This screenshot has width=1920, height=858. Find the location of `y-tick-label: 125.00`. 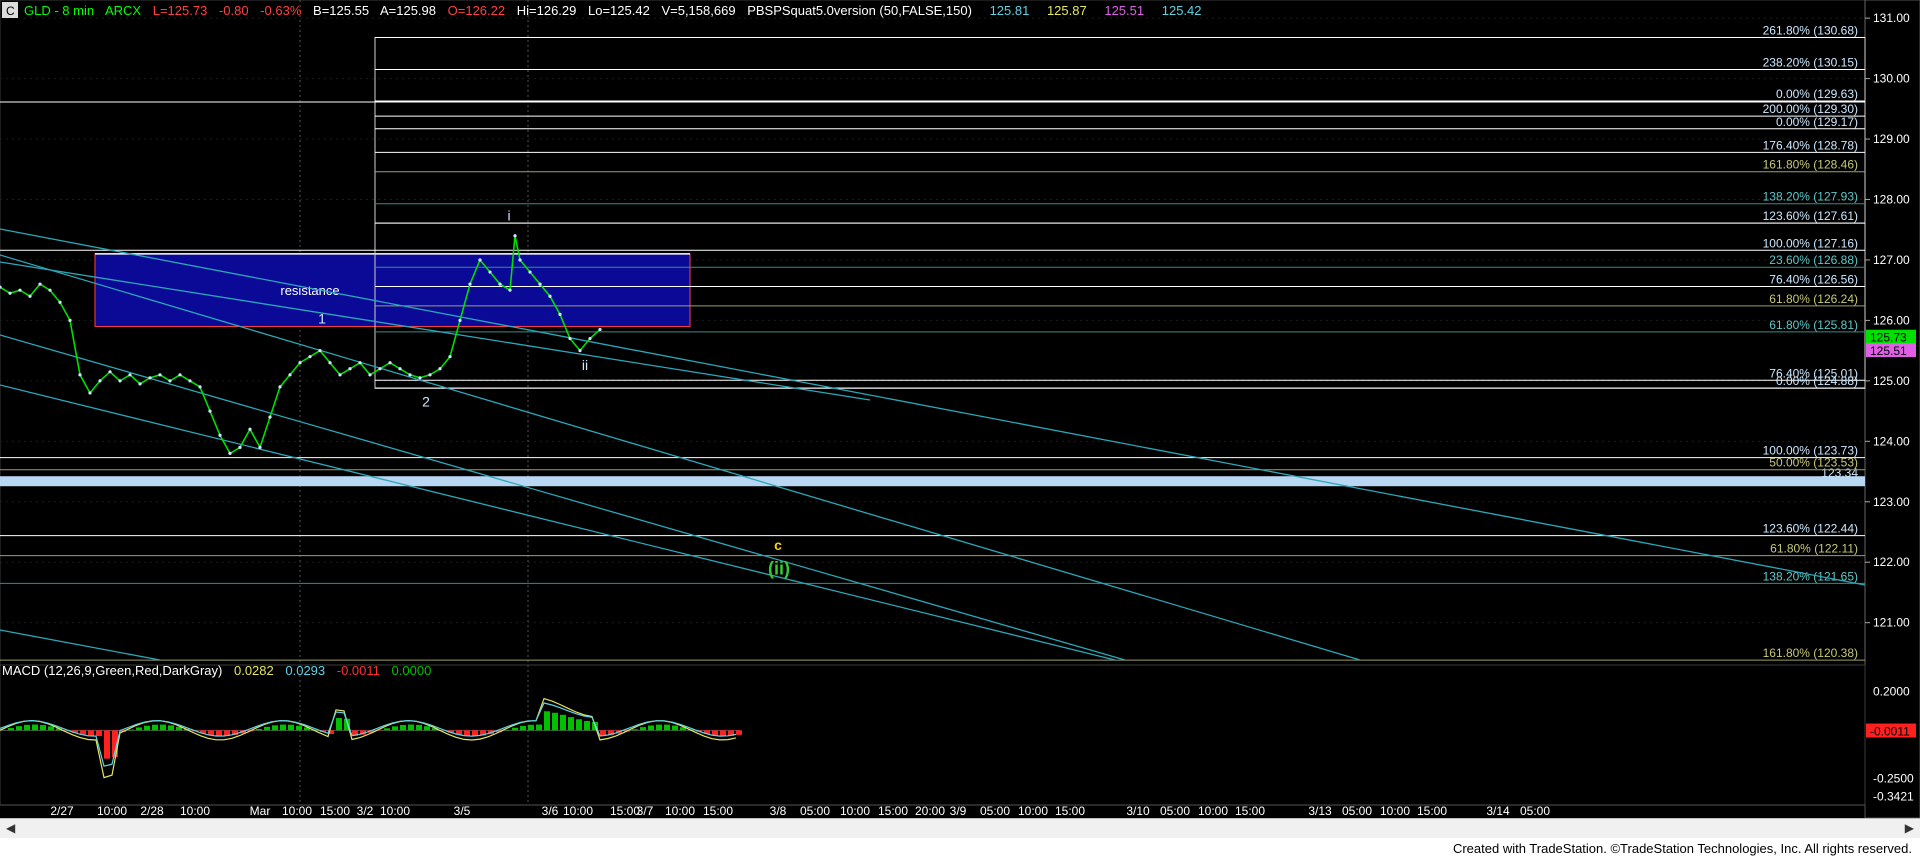

y-tick-label: 125.00 is located at coordinates (1891, 381).